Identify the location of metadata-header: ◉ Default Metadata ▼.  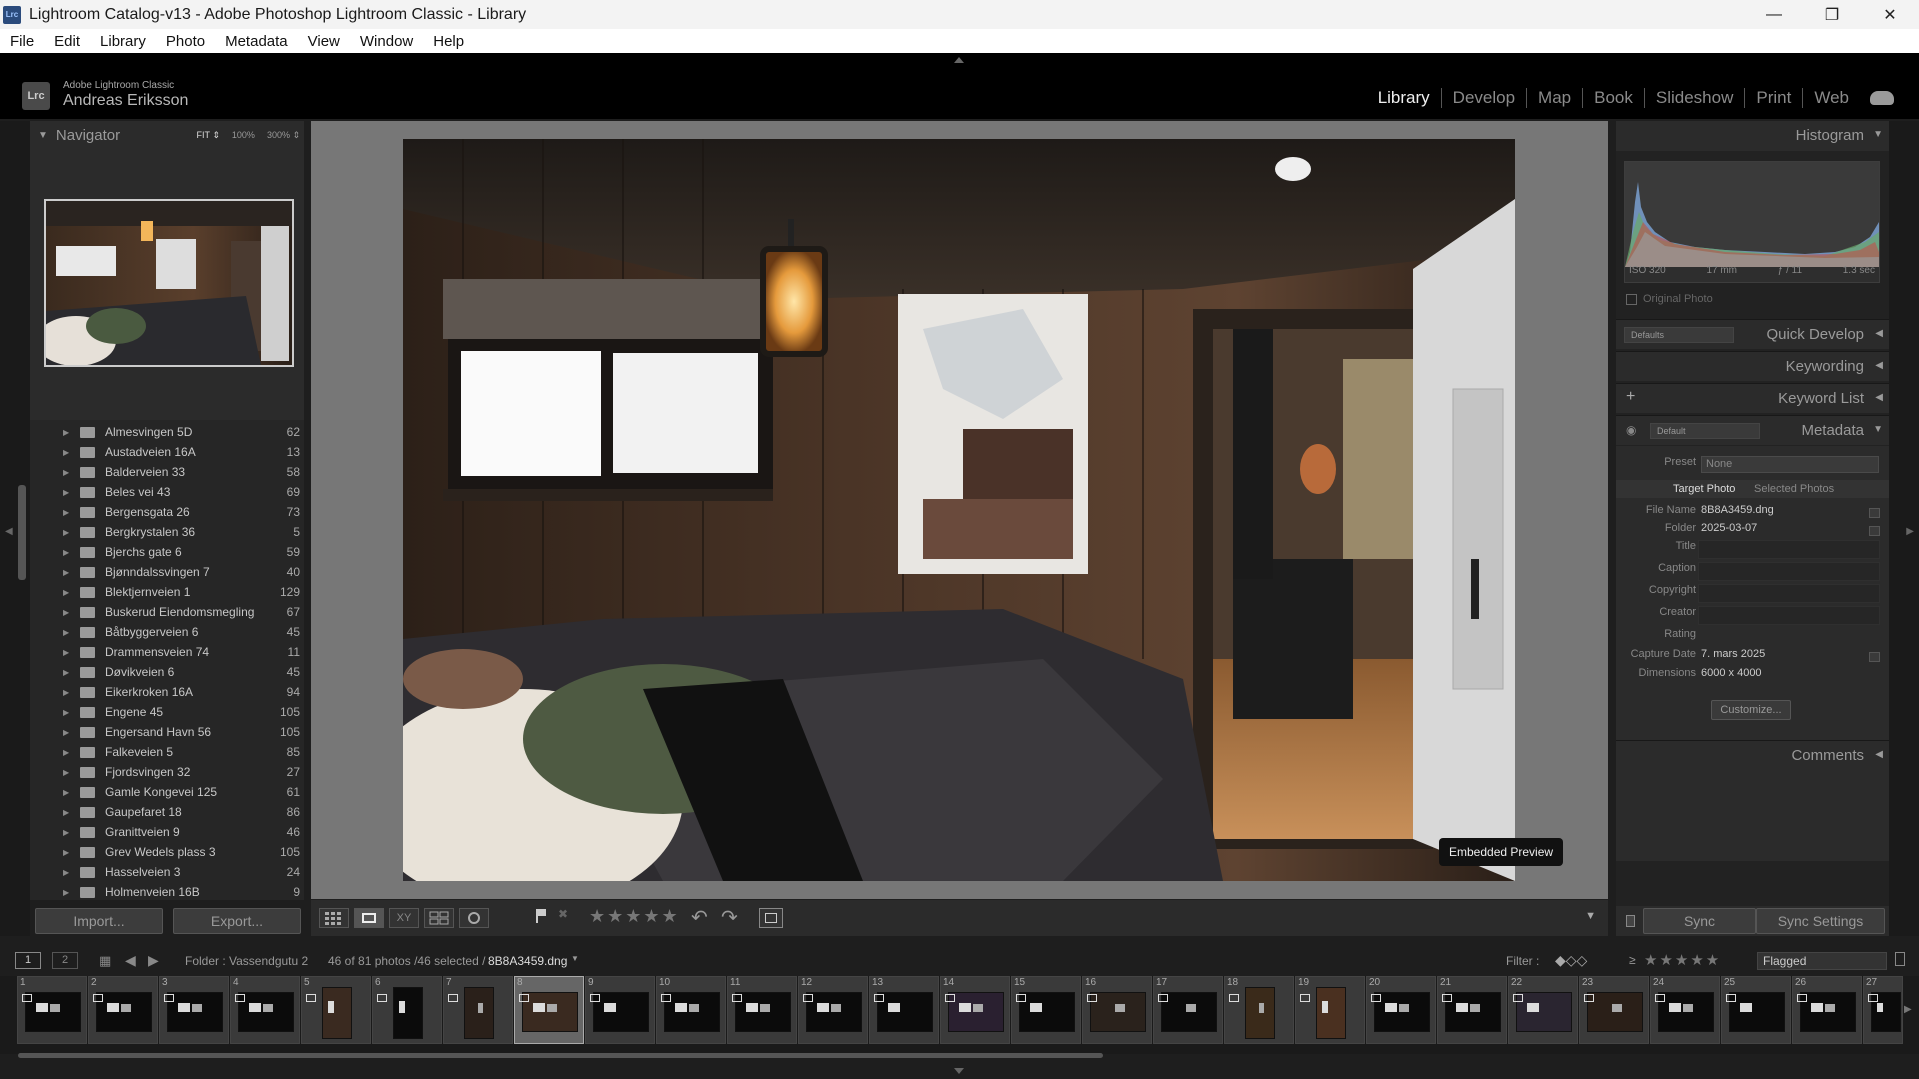
(1752, 430).